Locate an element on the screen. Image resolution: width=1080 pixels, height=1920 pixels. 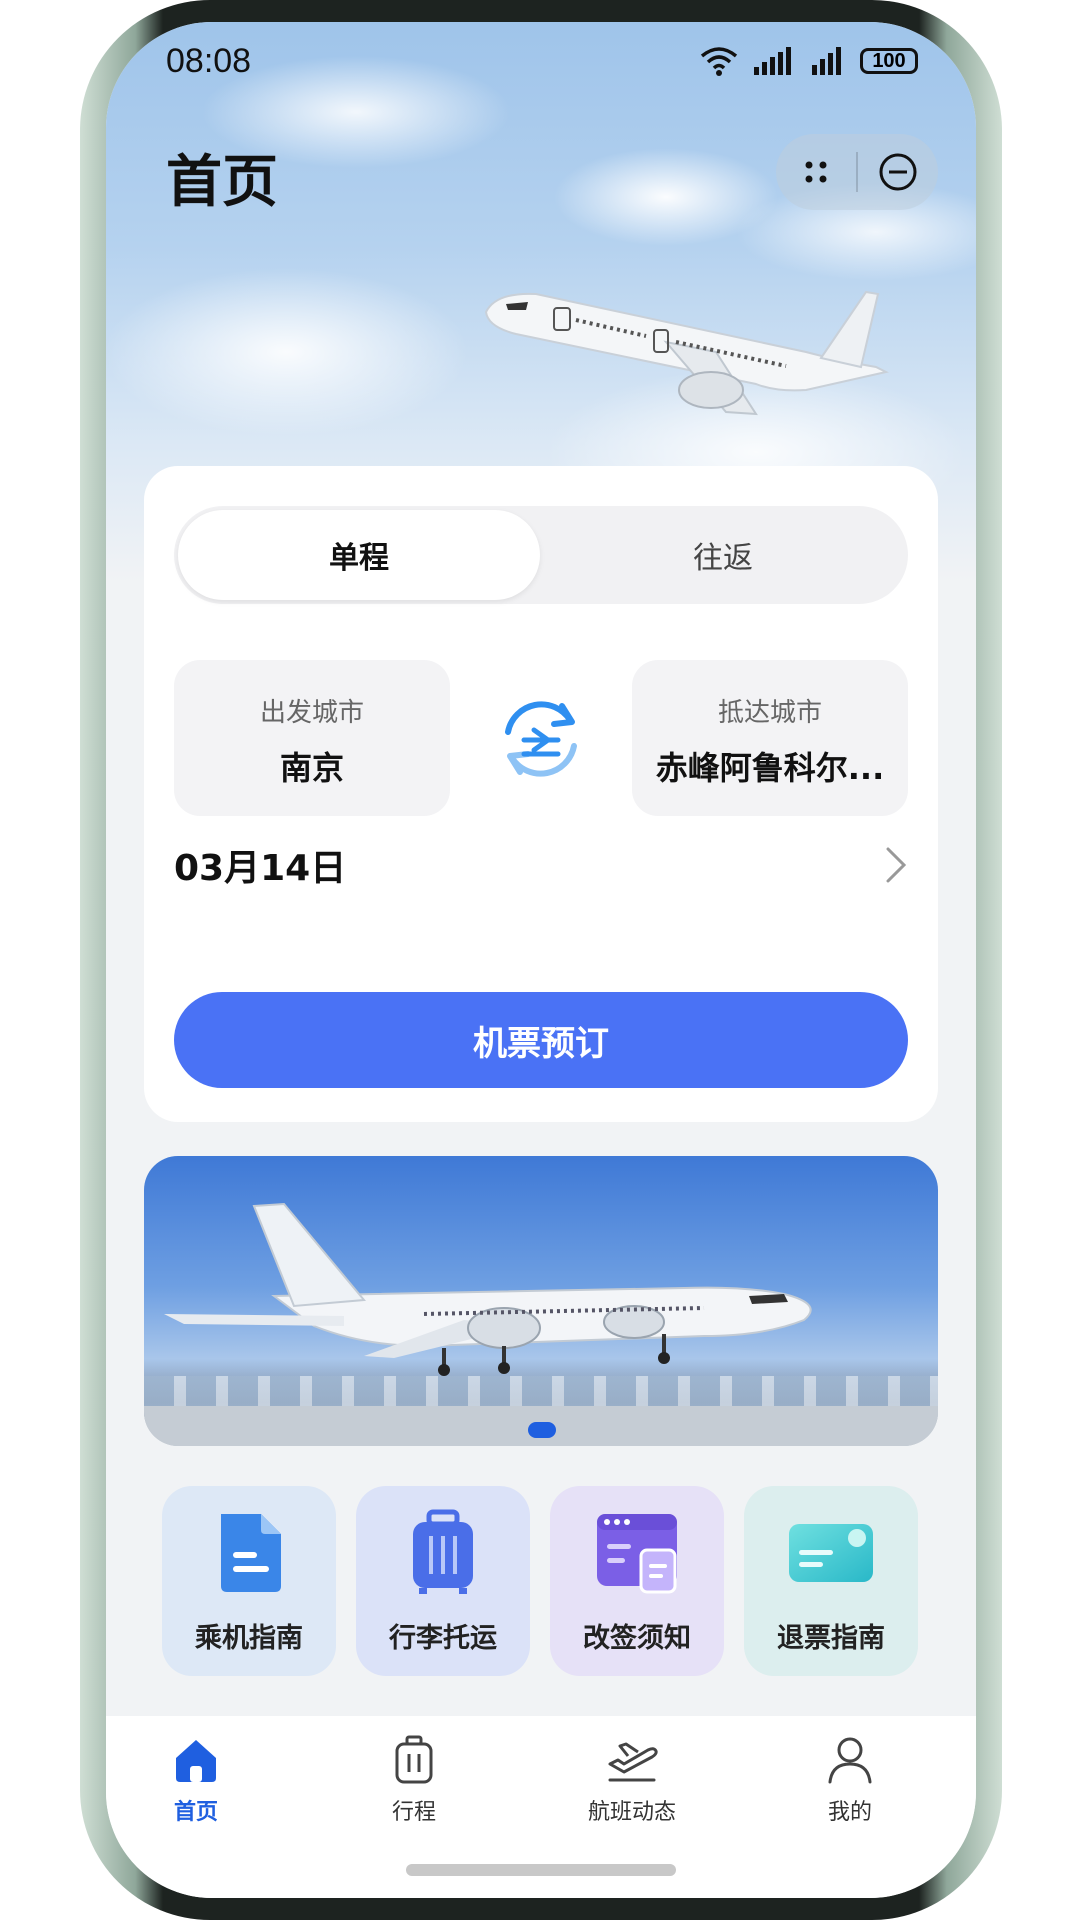
tab-one-way: 单程 is located at coordinates (359, 555).